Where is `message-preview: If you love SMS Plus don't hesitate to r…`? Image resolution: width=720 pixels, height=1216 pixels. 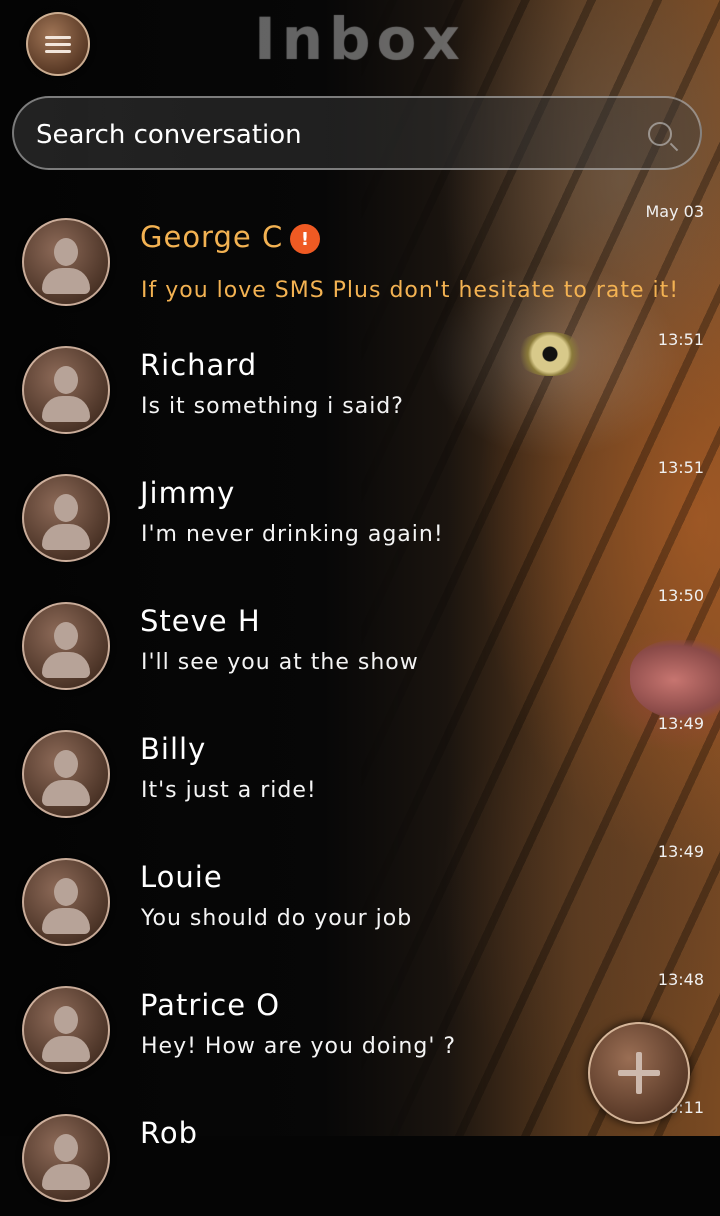
message-preview: If you love SMS Plus don't hesitate to r… is located at coordinates (410, 290).